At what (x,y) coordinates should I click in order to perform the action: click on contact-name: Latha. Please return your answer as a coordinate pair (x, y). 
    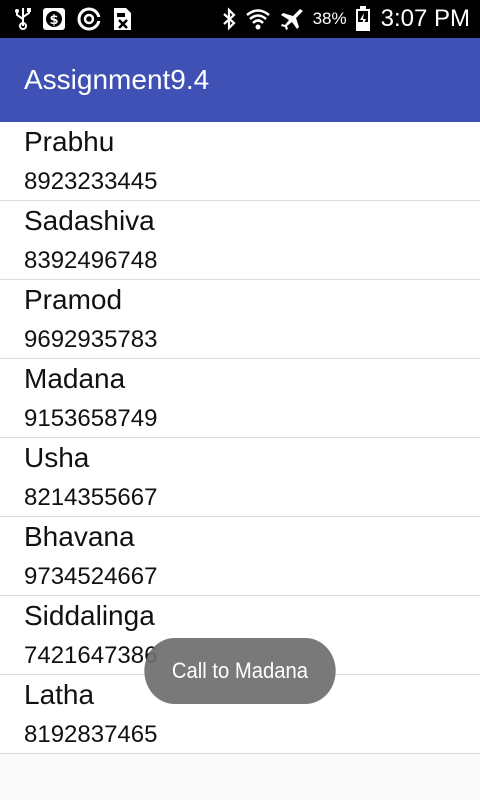
    Looking at the image, I should click on (59, 694).